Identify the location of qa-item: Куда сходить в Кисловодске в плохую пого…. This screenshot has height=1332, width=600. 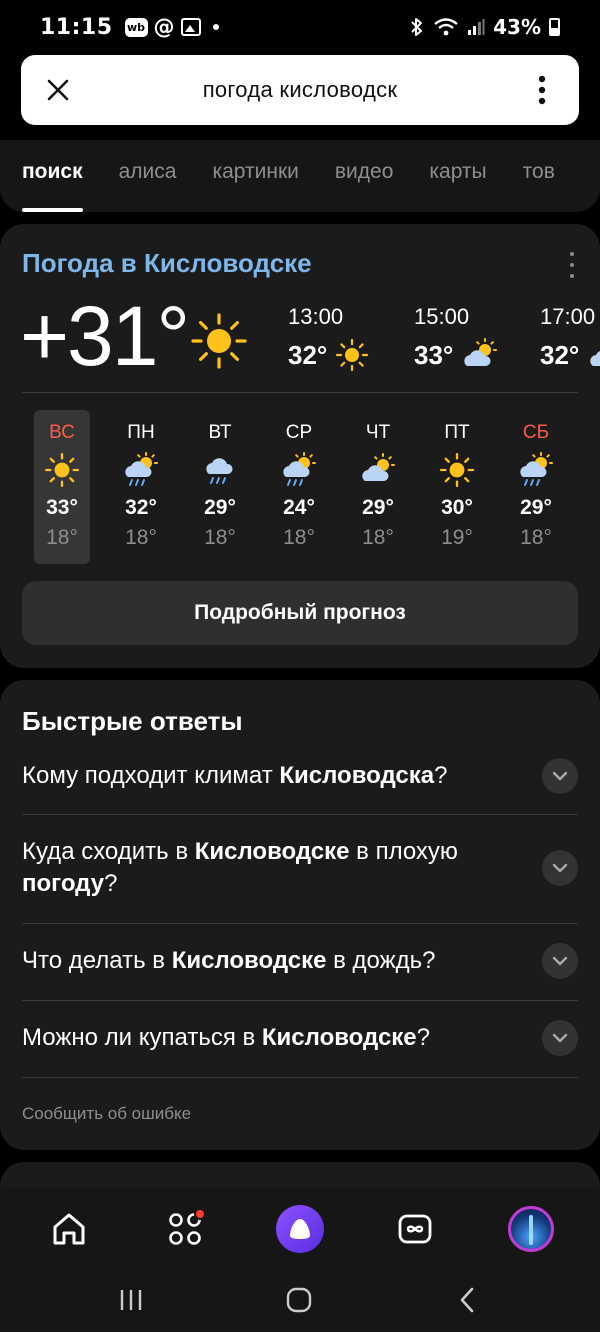
(300, 868).